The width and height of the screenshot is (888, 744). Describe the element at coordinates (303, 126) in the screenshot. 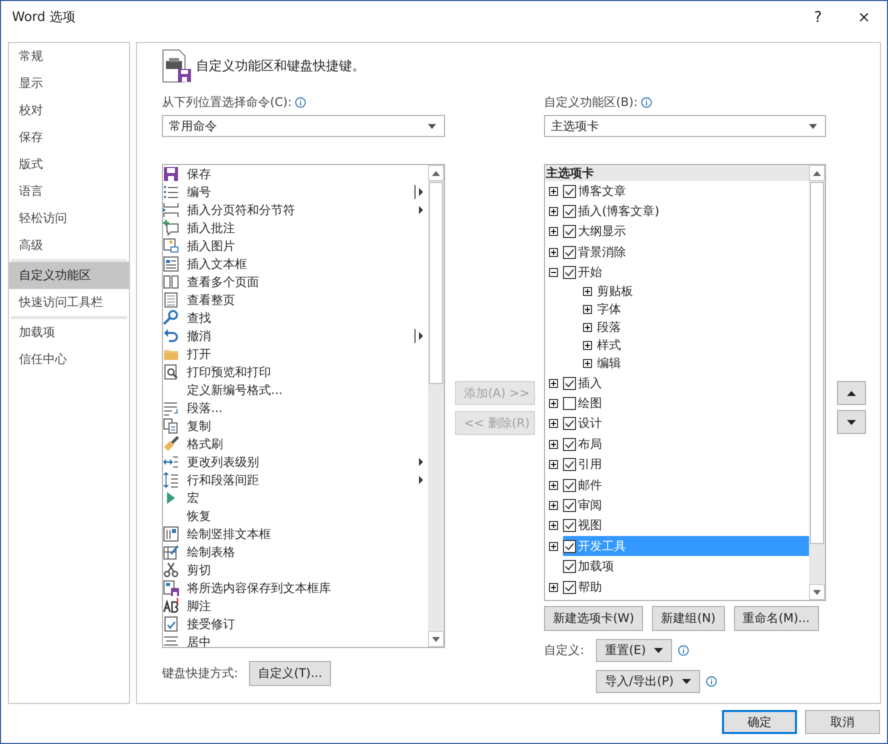

I see `command-source-dropdown: 常用命令` at that location.